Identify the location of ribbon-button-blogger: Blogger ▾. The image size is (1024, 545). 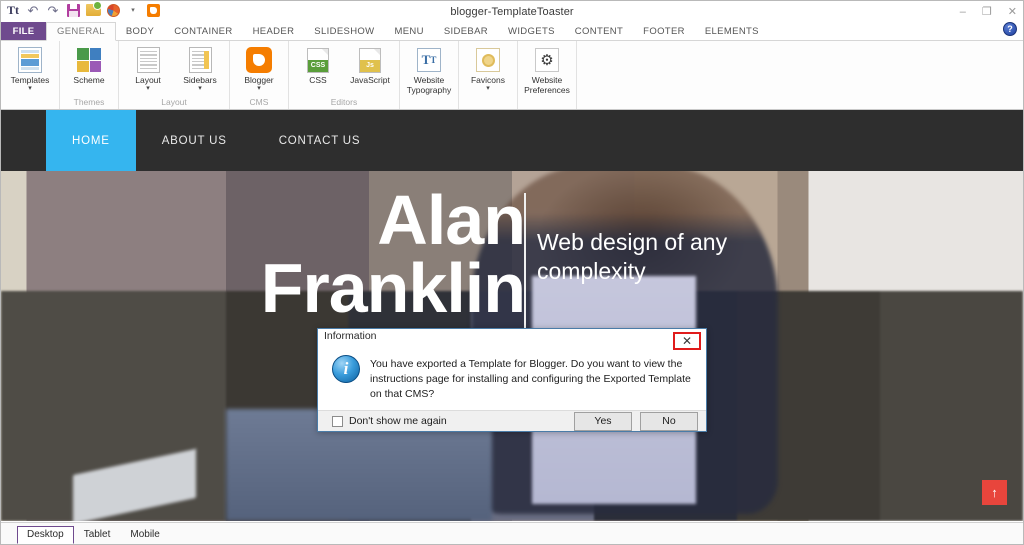
(259, 68).